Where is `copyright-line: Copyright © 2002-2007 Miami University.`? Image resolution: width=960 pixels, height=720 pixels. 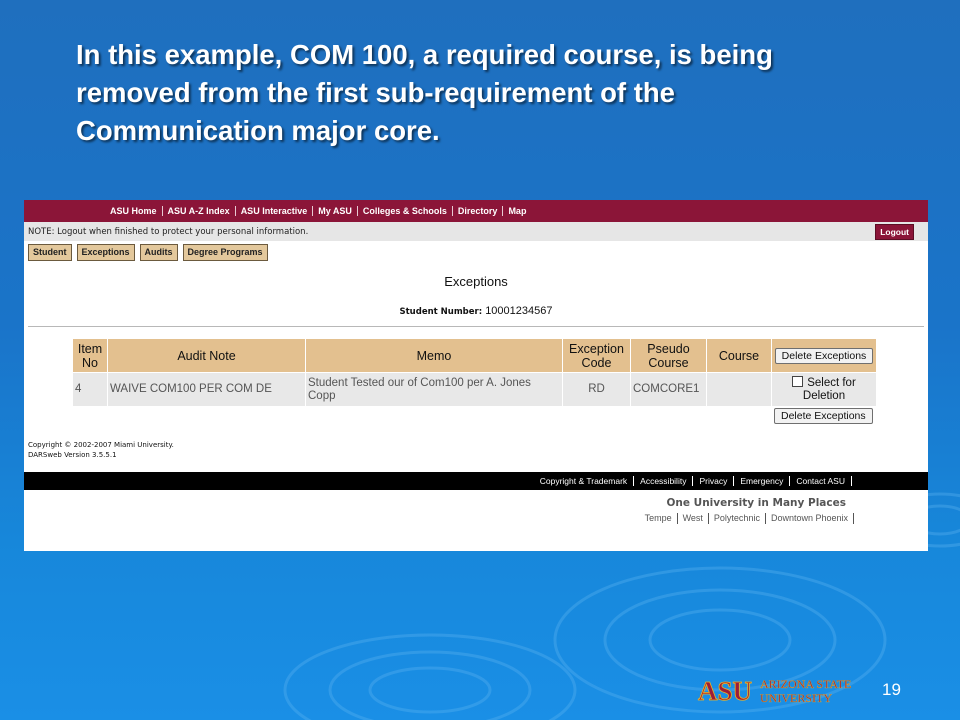
copyright-line: Copyright © 2002-2007 Miami University. is located at coordinates (101, 445).